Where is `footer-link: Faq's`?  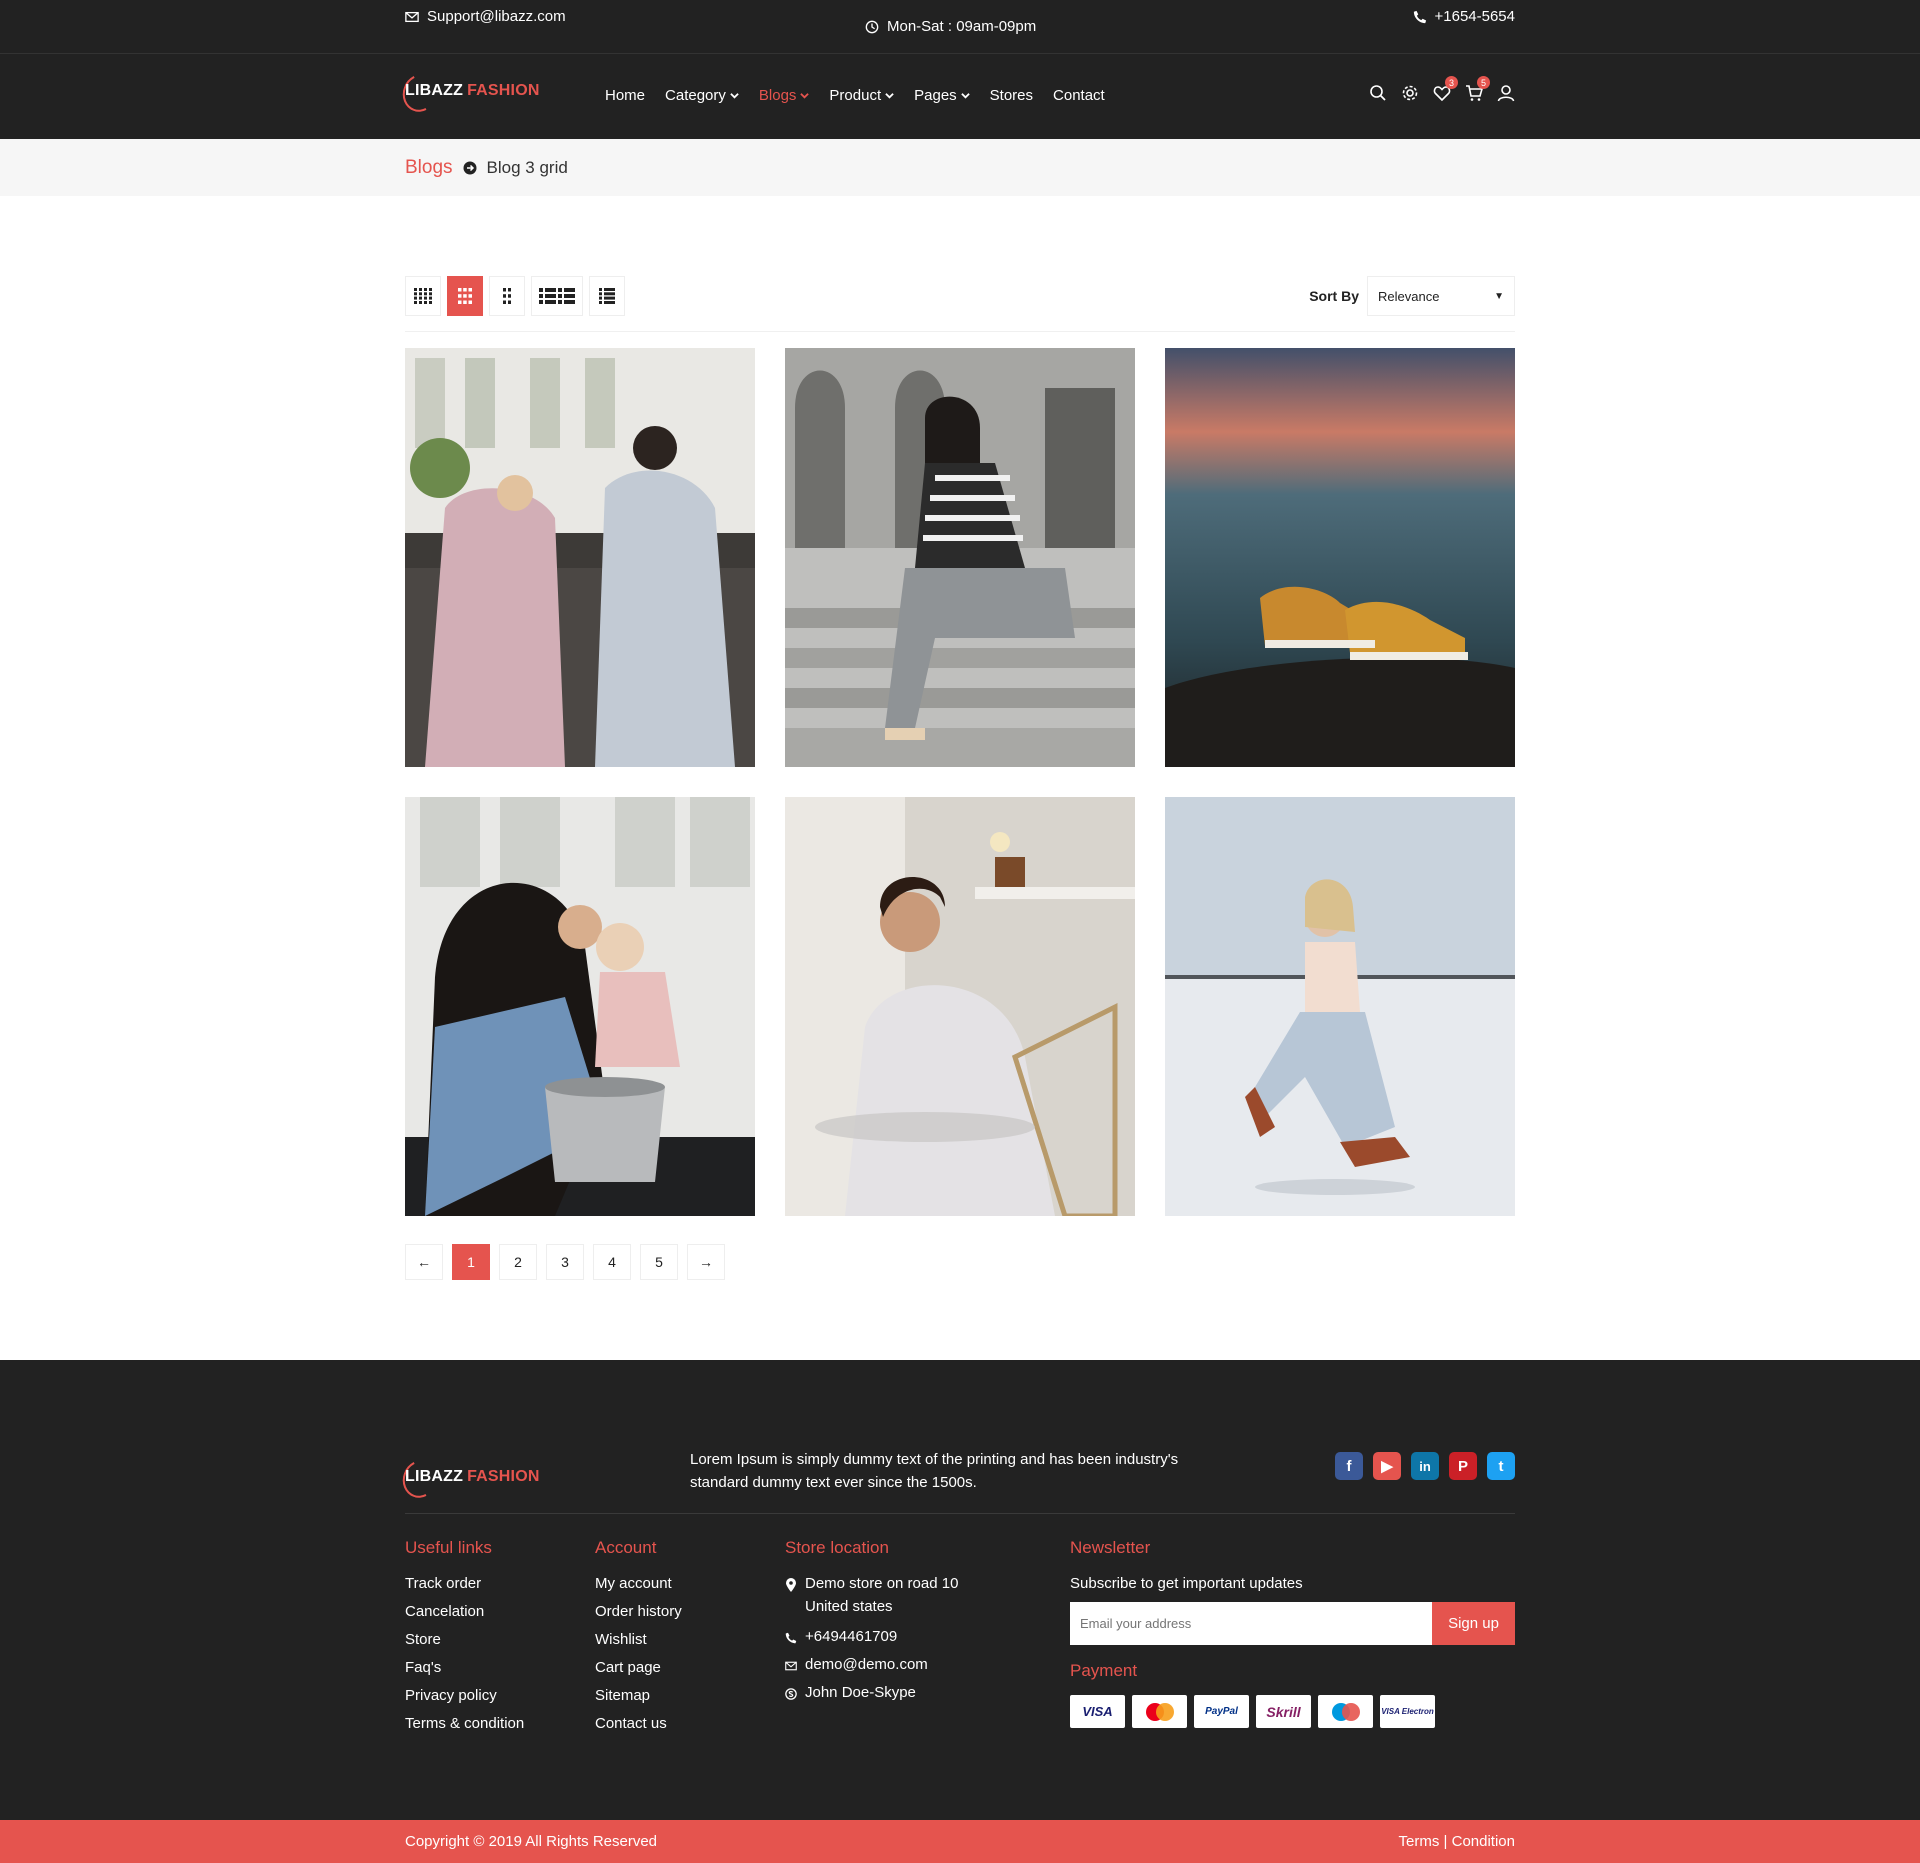
footer-link: Faq's is located at coordinates (464, 1668).